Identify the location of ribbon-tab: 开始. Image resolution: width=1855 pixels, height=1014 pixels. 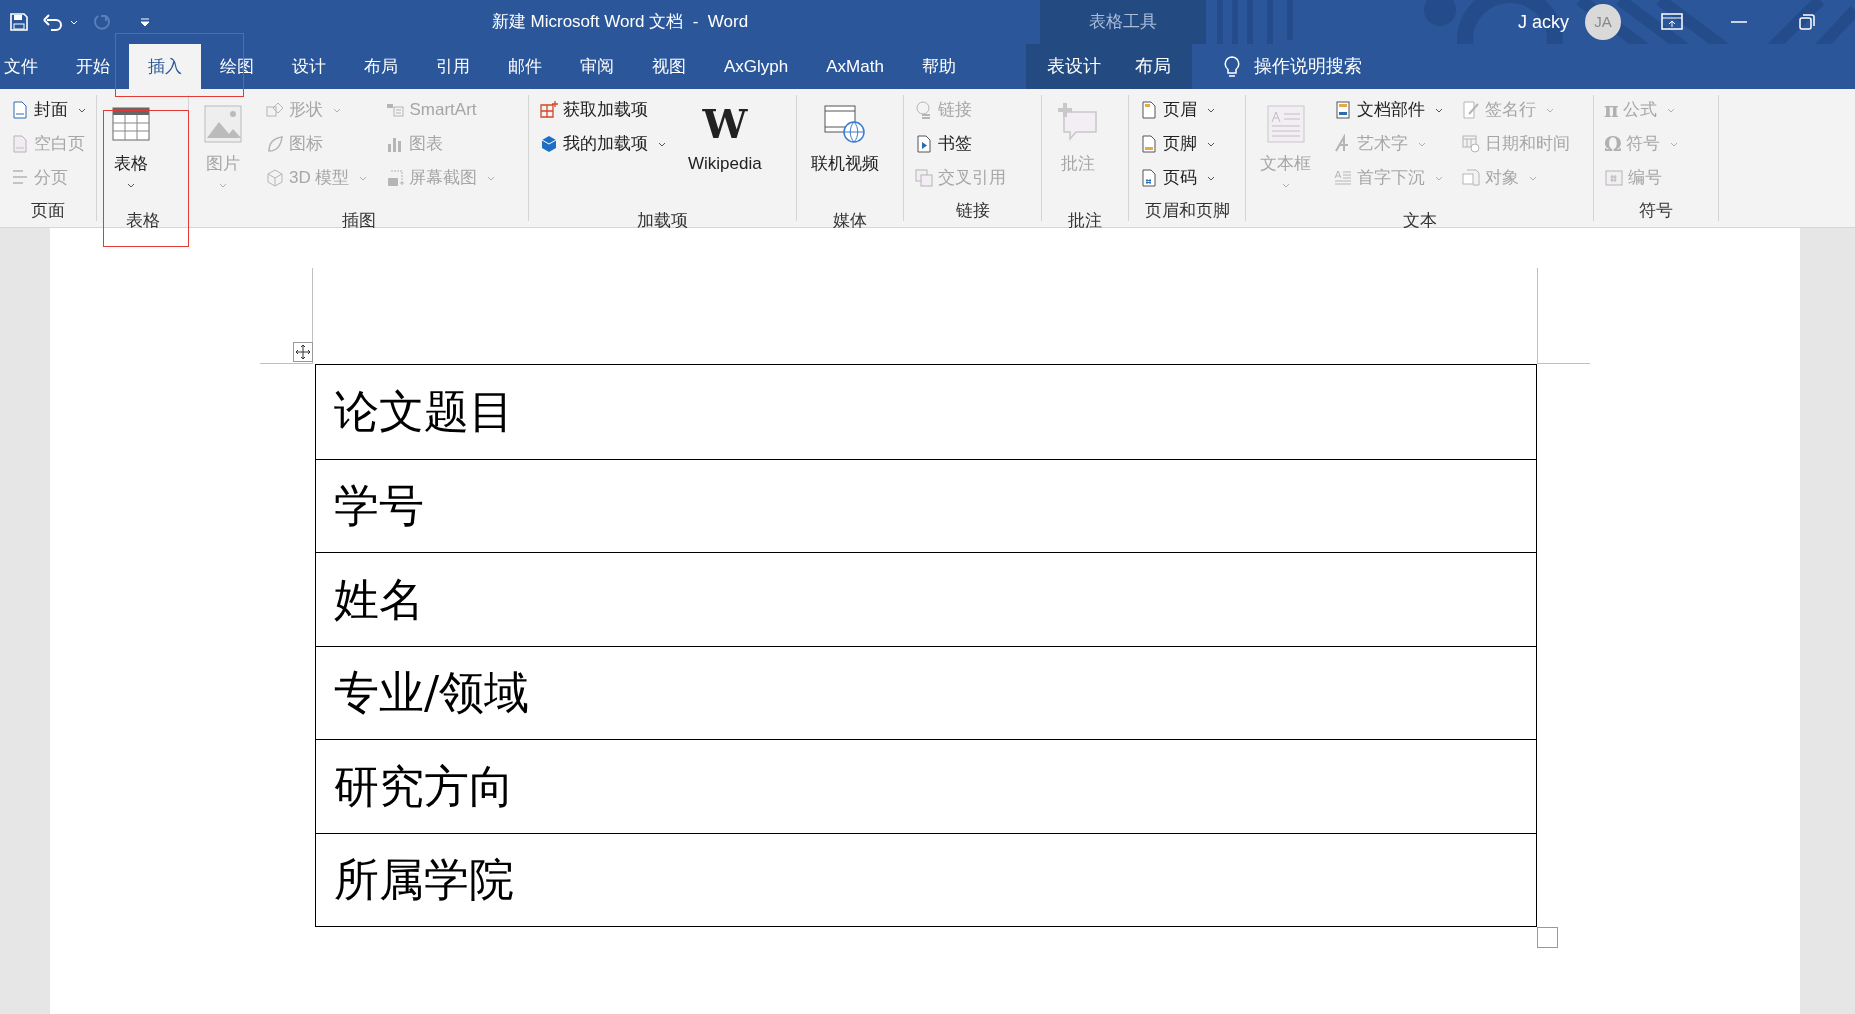
(93, 66).